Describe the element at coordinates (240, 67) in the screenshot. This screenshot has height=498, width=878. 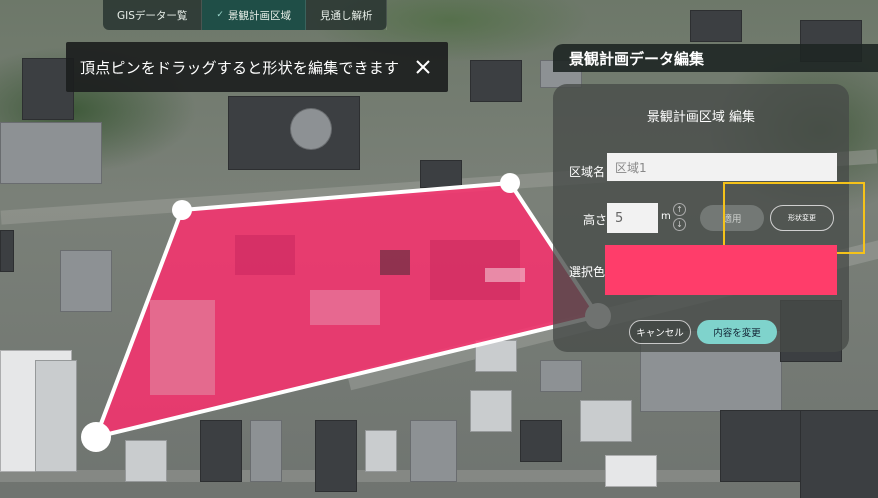
I see `hint-message: 頂点ピンをドラッグすると形状を編集できます` at that location.